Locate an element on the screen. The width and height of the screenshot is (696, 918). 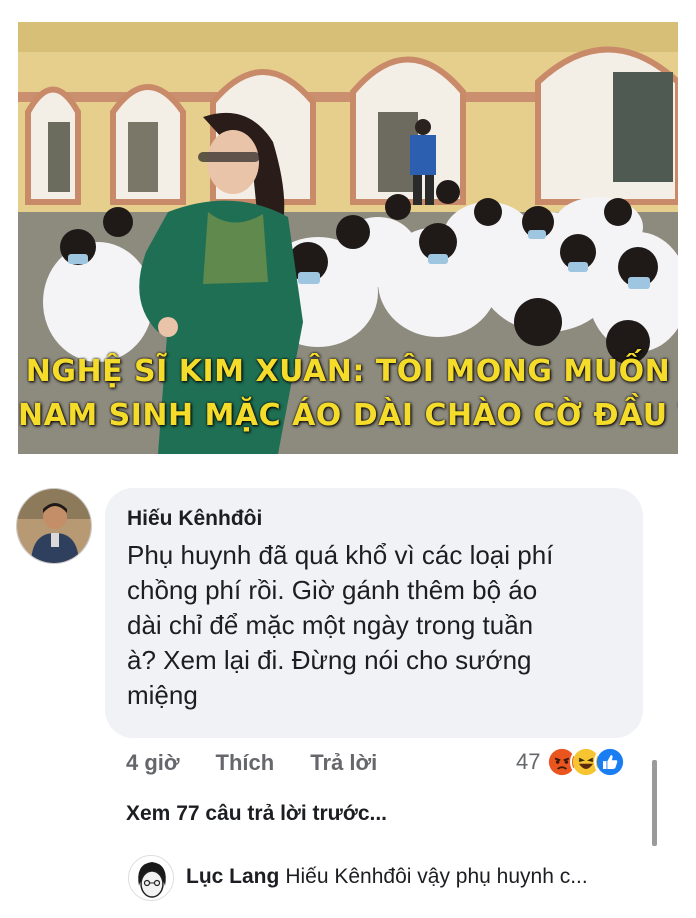
reply-author-avatar is located at coordinates (151, 878).